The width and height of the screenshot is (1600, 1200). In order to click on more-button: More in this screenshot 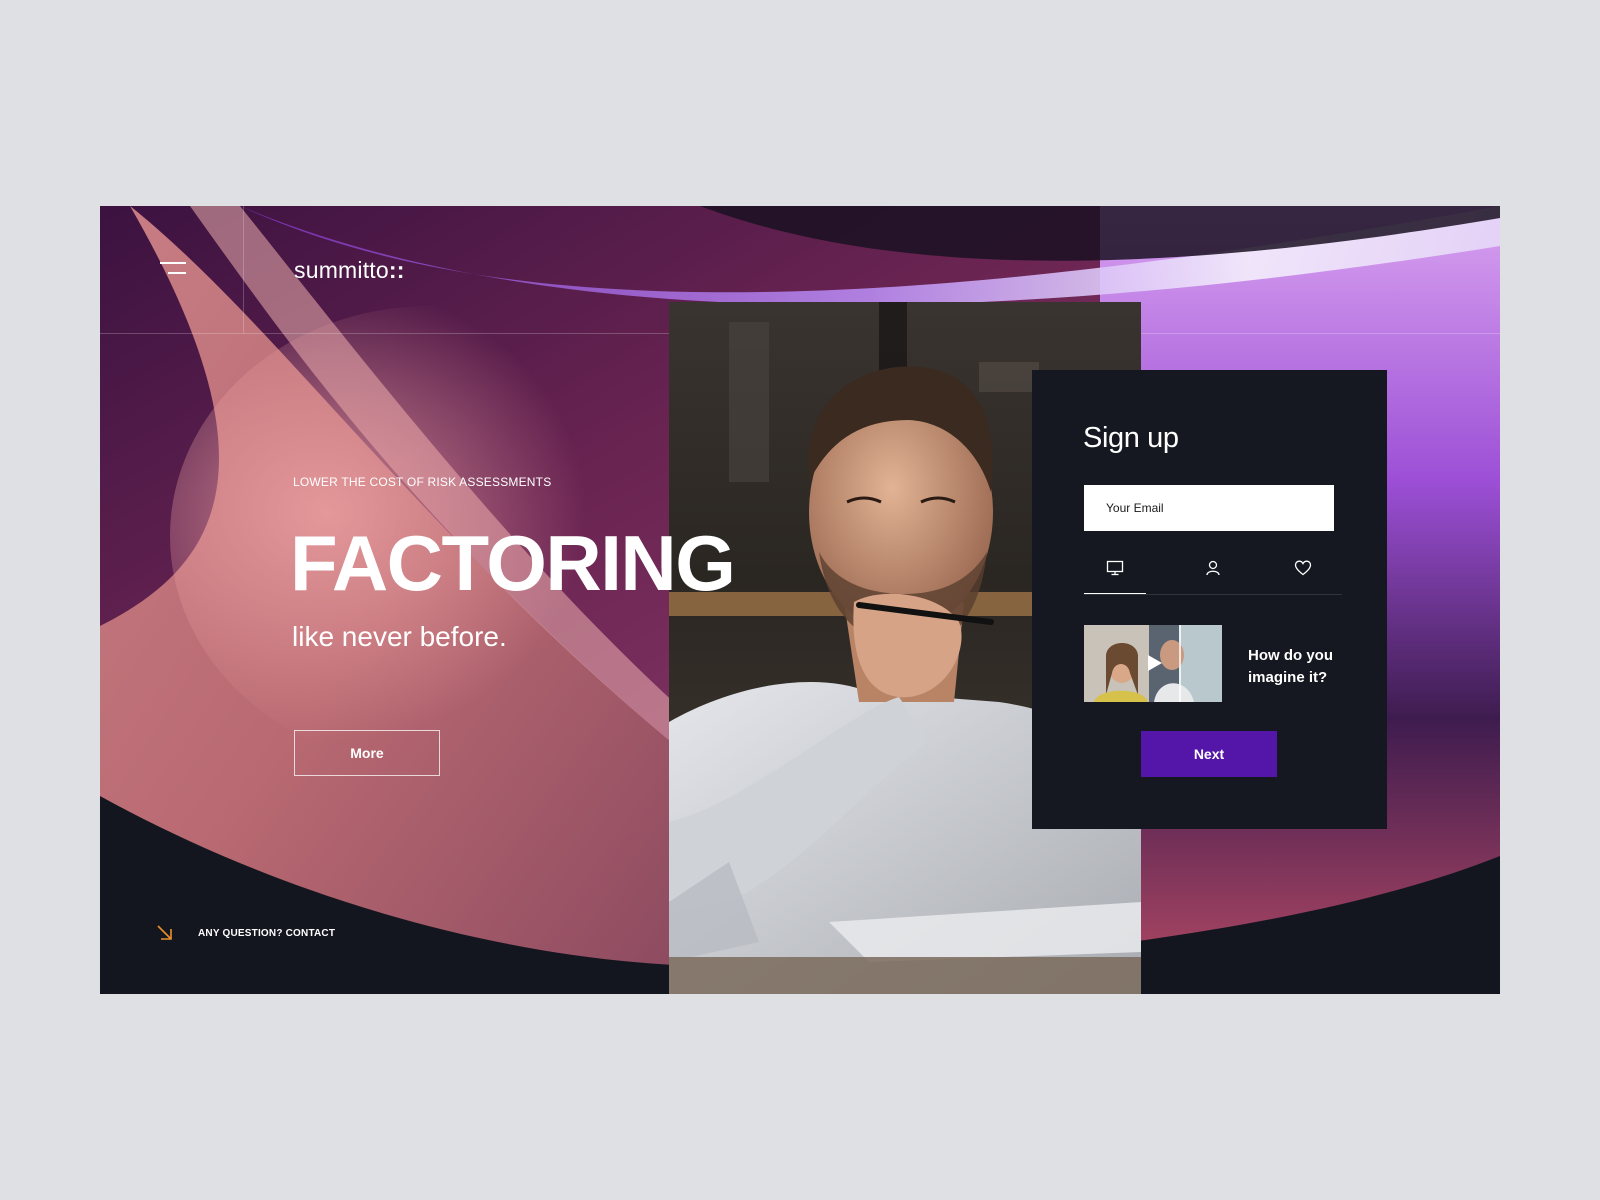, I will do `click(367, 753)`.